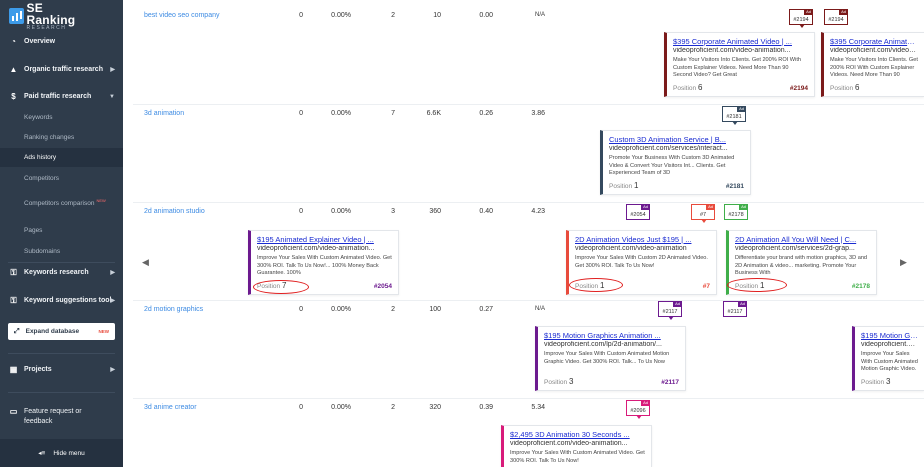  I want to click on sidebar-item-feature-request: ▭ Feature request or feedback, so click(61, 417).